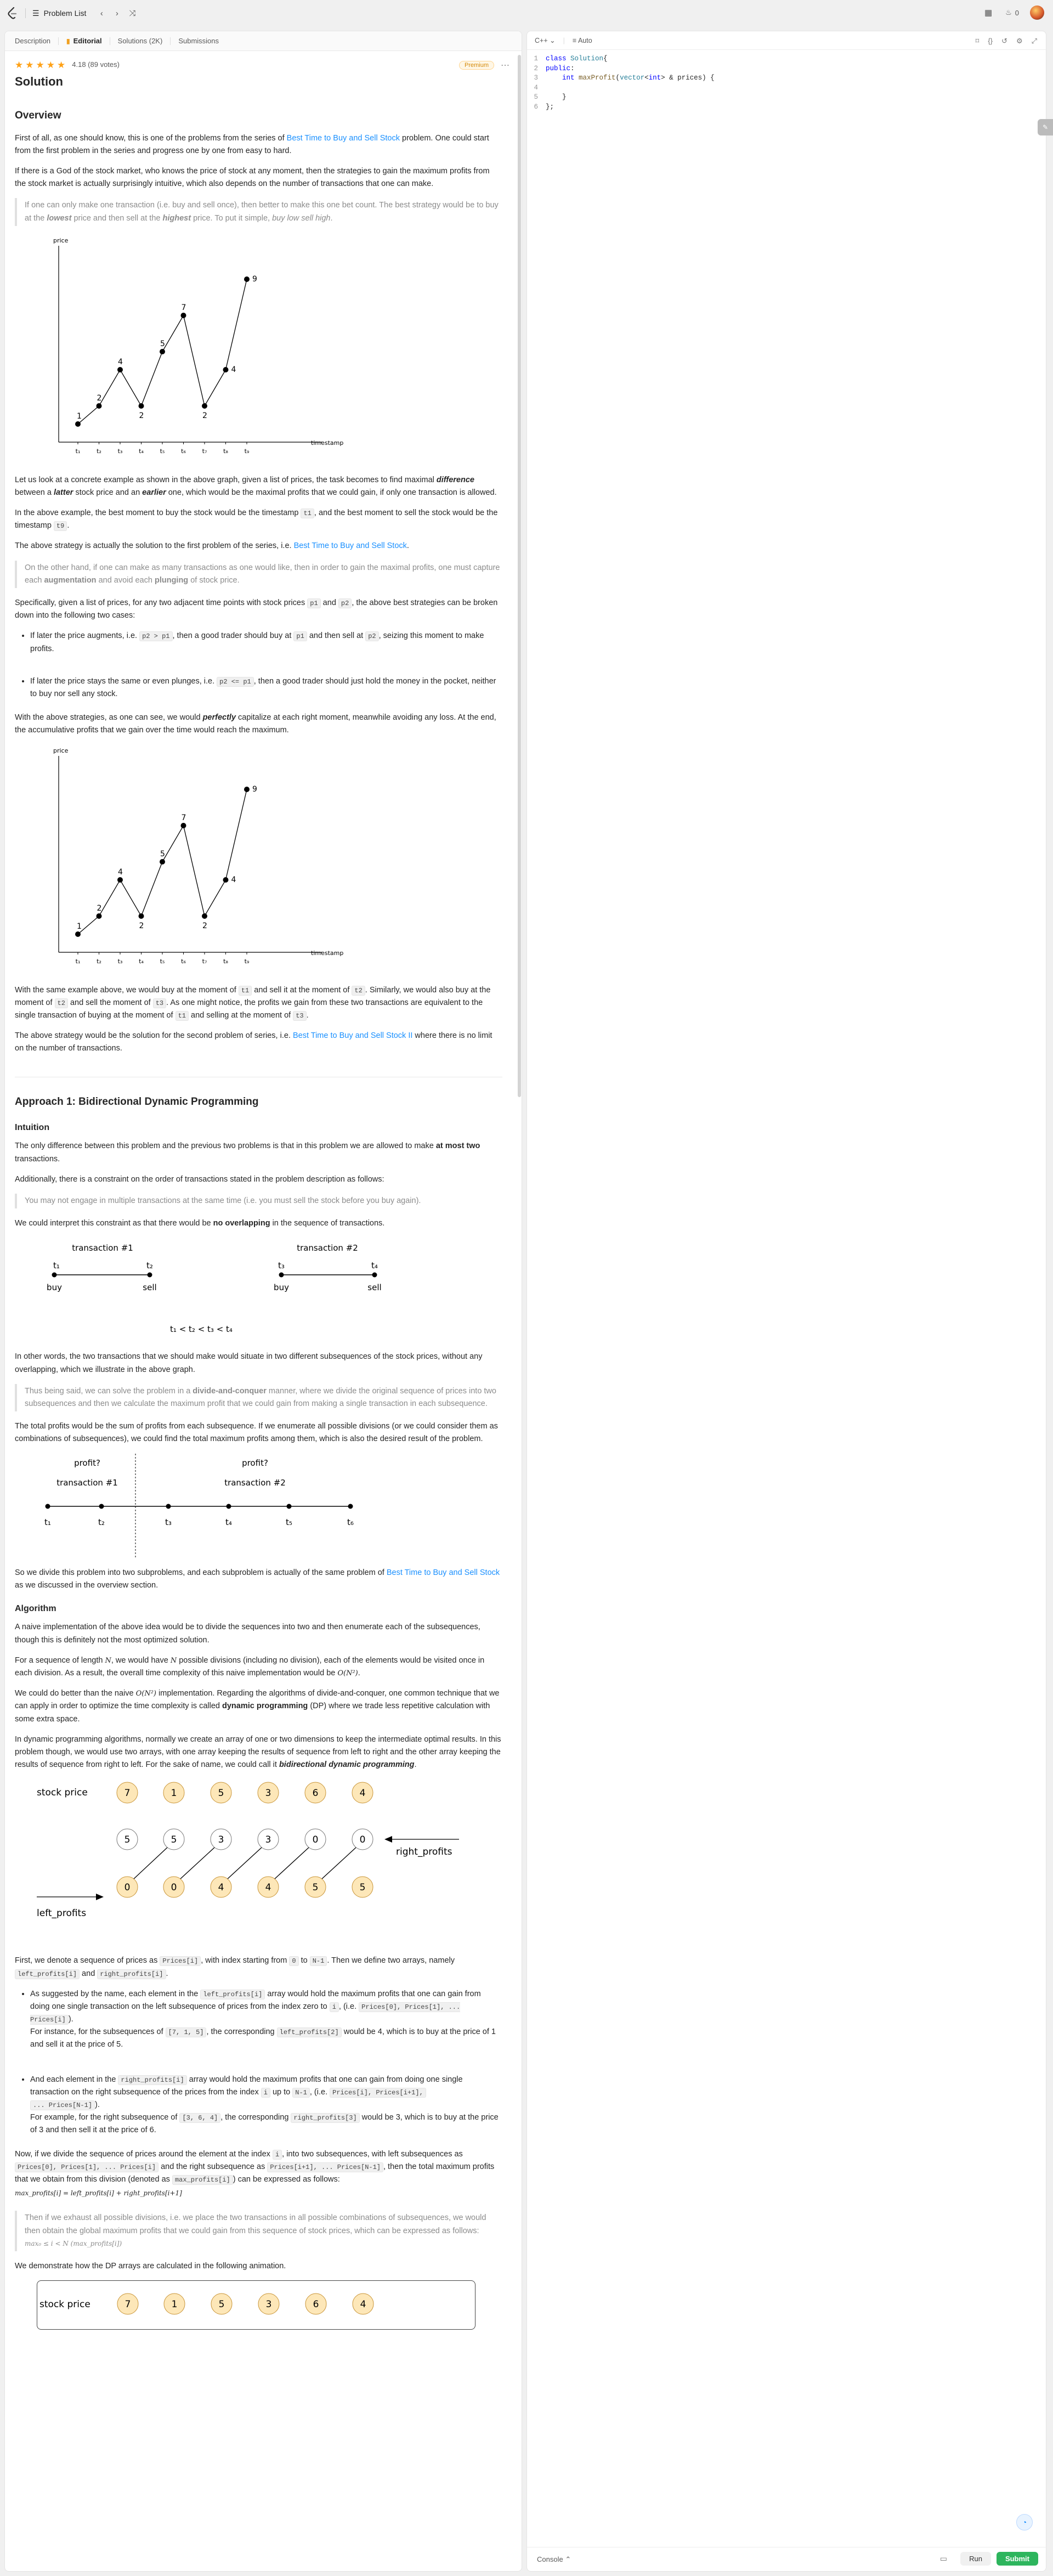 This screenshot has height=2576, width=1053. Describe the element at coordinates (1034, 41) in the screenshot. I see `expand-icon: ⤢` at that location.